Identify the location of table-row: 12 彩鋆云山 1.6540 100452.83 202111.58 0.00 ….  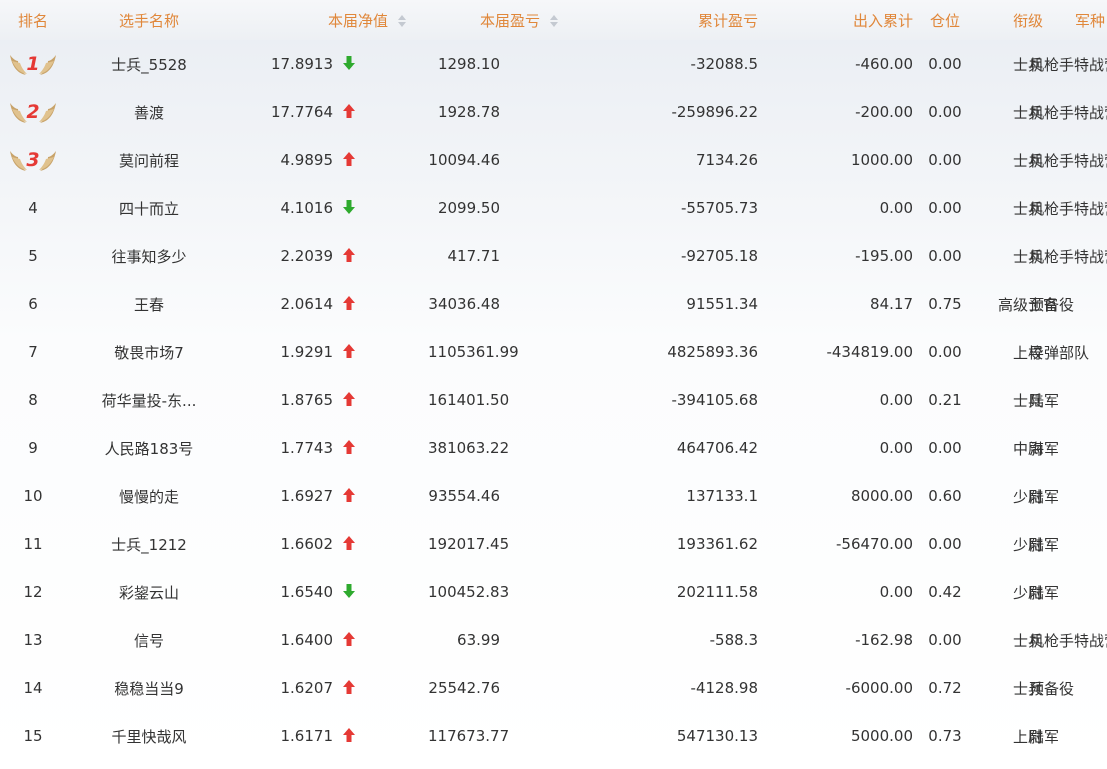
(553, 592).